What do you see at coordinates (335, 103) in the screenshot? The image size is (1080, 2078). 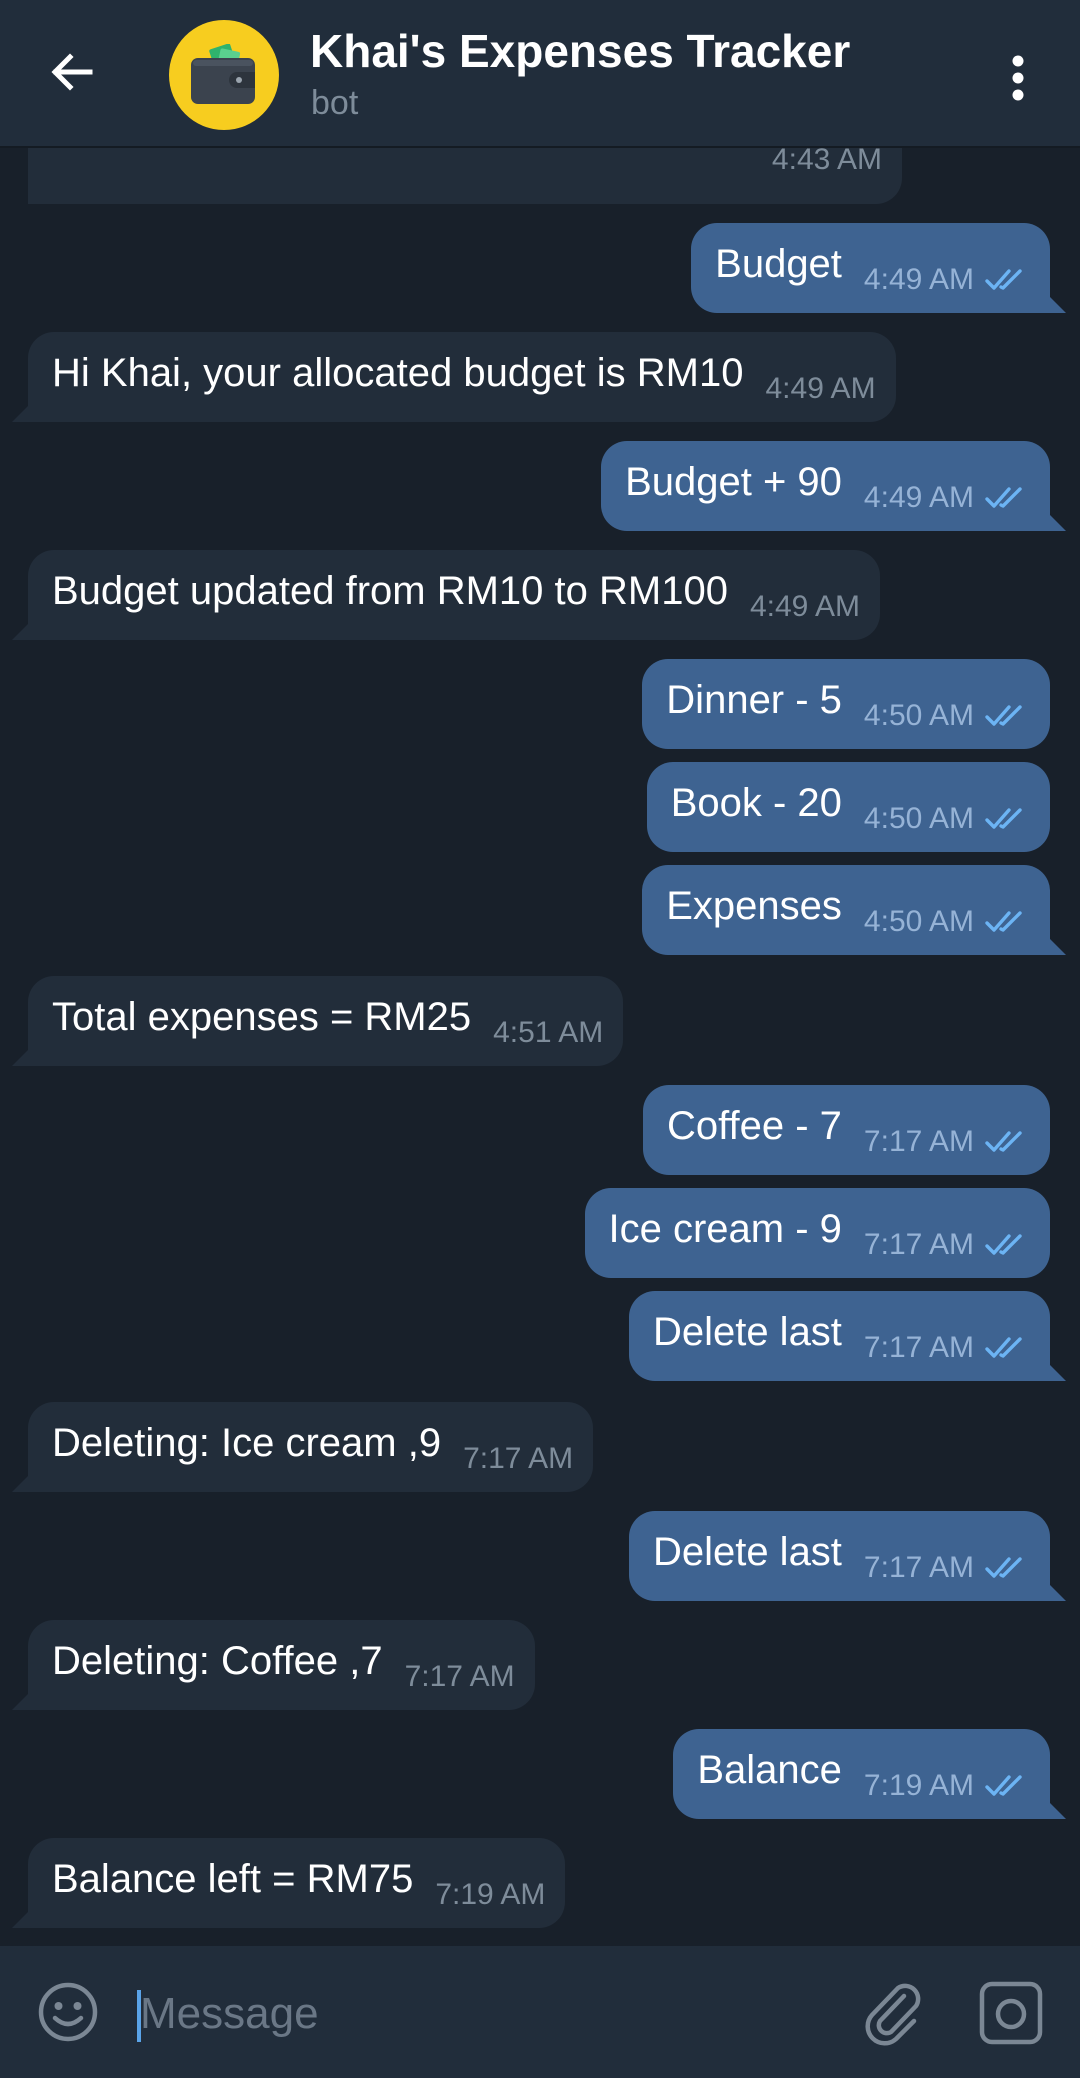 I see `chat-subtitle: bot` at bounding box center [335, 103].